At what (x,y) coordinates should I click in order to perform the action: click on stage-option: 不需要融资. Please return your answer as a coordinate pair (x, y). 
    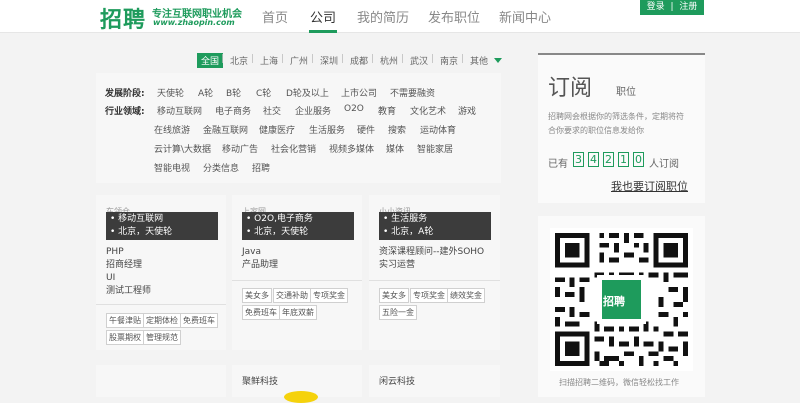
    Looking at the image, I should click on (412, 92).